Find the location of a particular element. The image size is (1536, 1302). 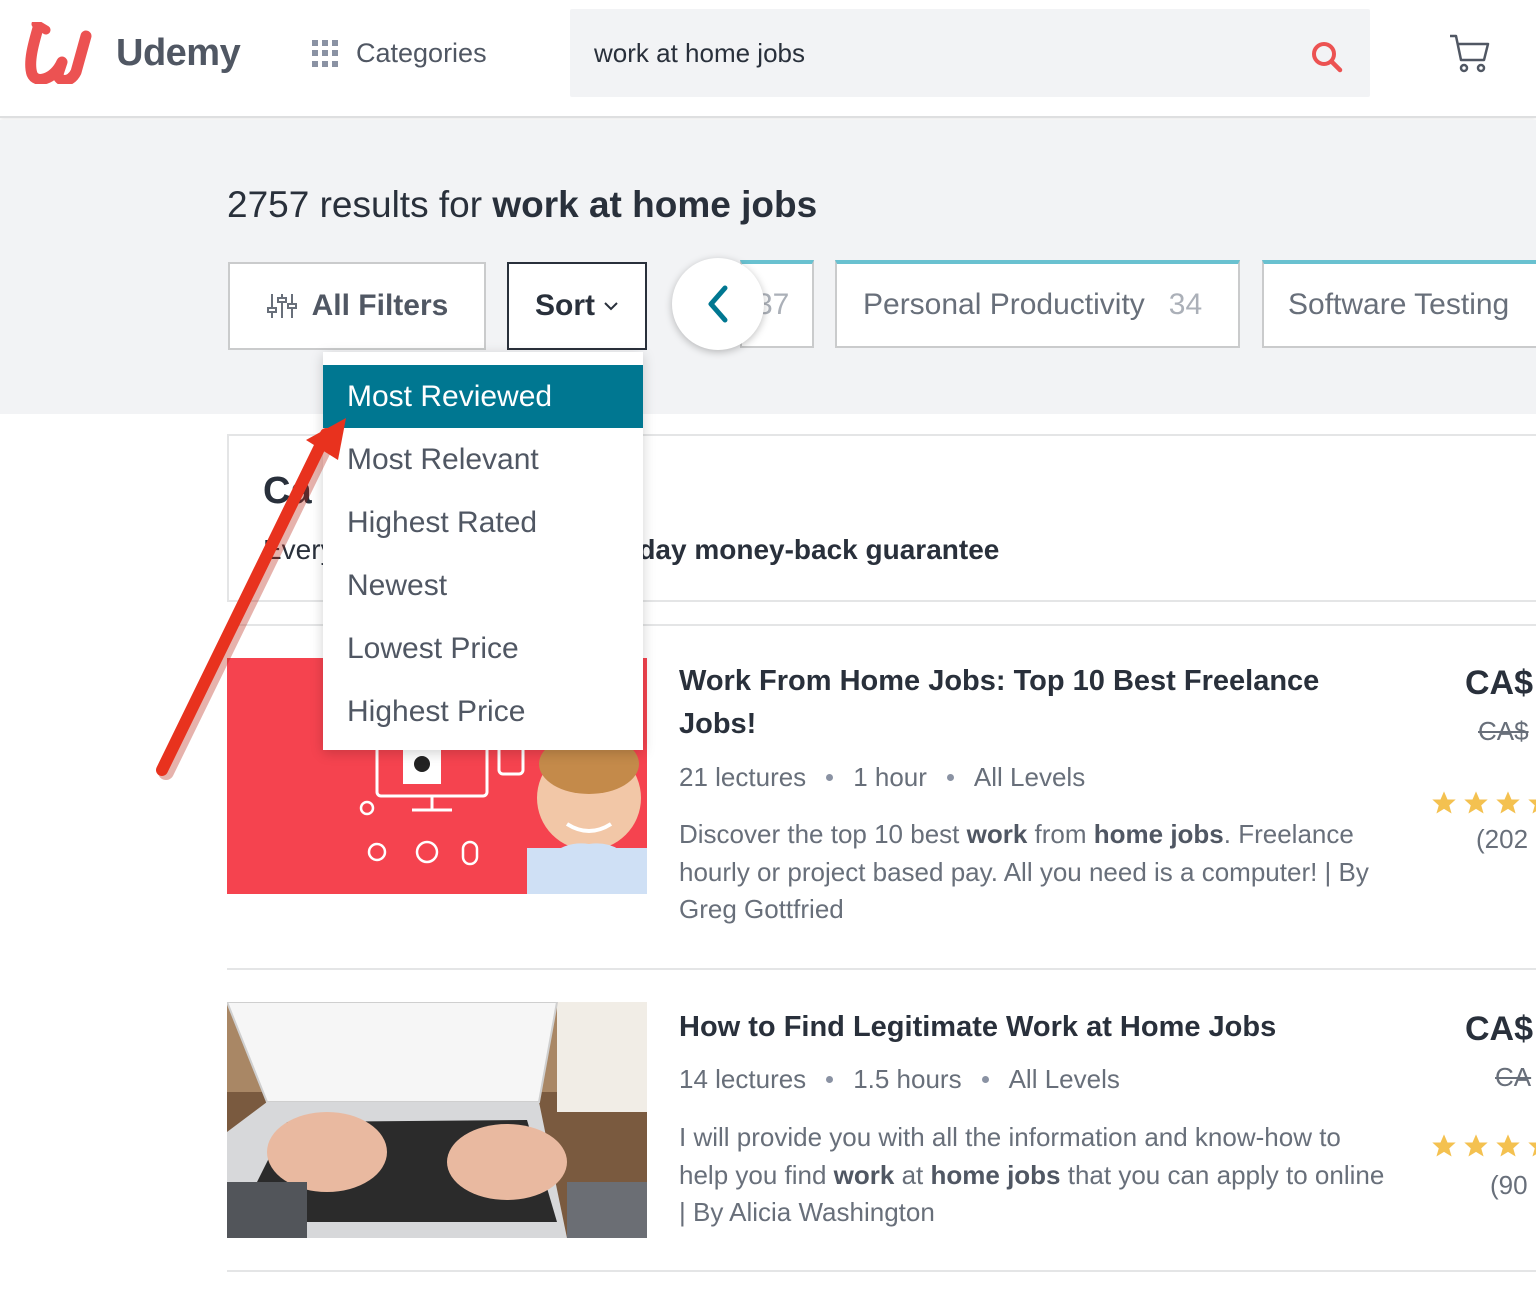

sliders-icon is located at coordinates (281, 306).